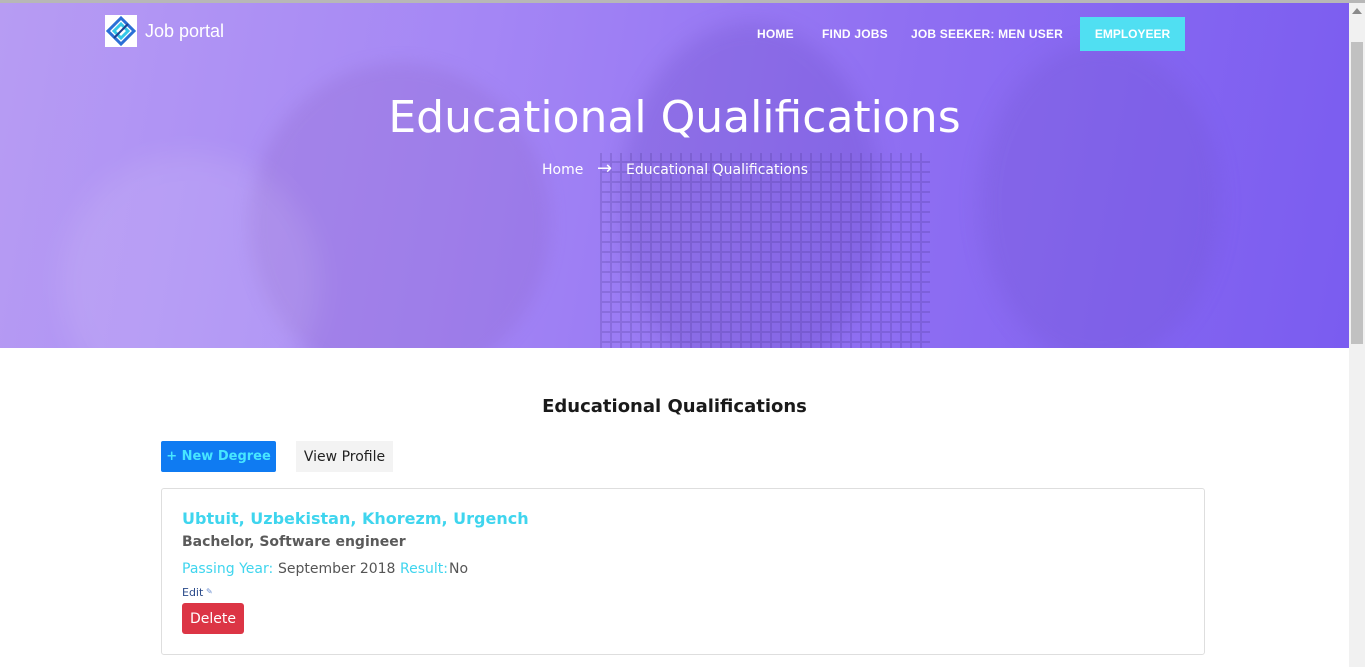 This screenshot has height=667, width=1365. Describe the element at coordinates (1357, 193) in the screenshot. I see `scrollbar-thumb` at that location.